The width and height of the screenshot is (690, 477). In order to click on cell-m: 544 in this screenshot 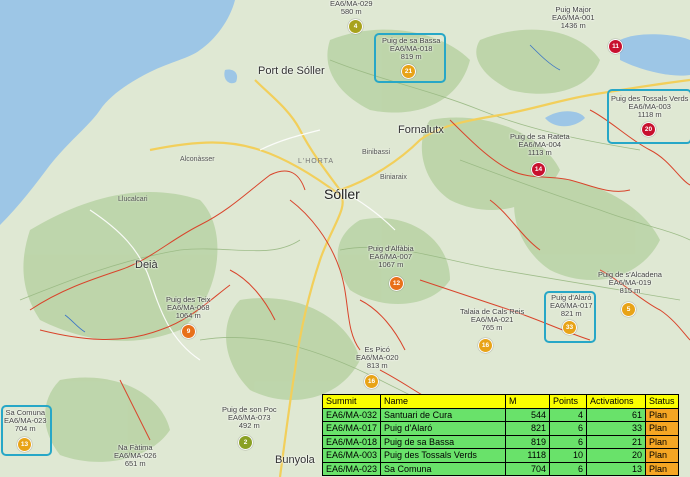, I will do `click(528, 414)`.